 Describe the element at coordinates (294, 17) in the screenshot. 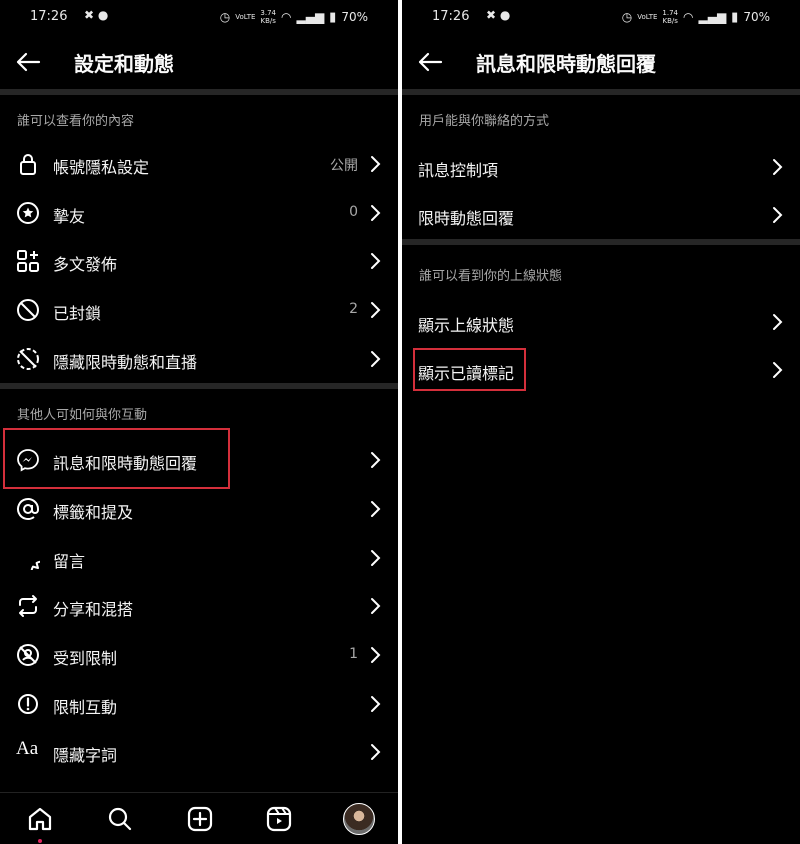

I see `status-right: ◷ VoLTE 3.74 KB/s ◠ ▂▄▆ ▮ 70%` at that location.